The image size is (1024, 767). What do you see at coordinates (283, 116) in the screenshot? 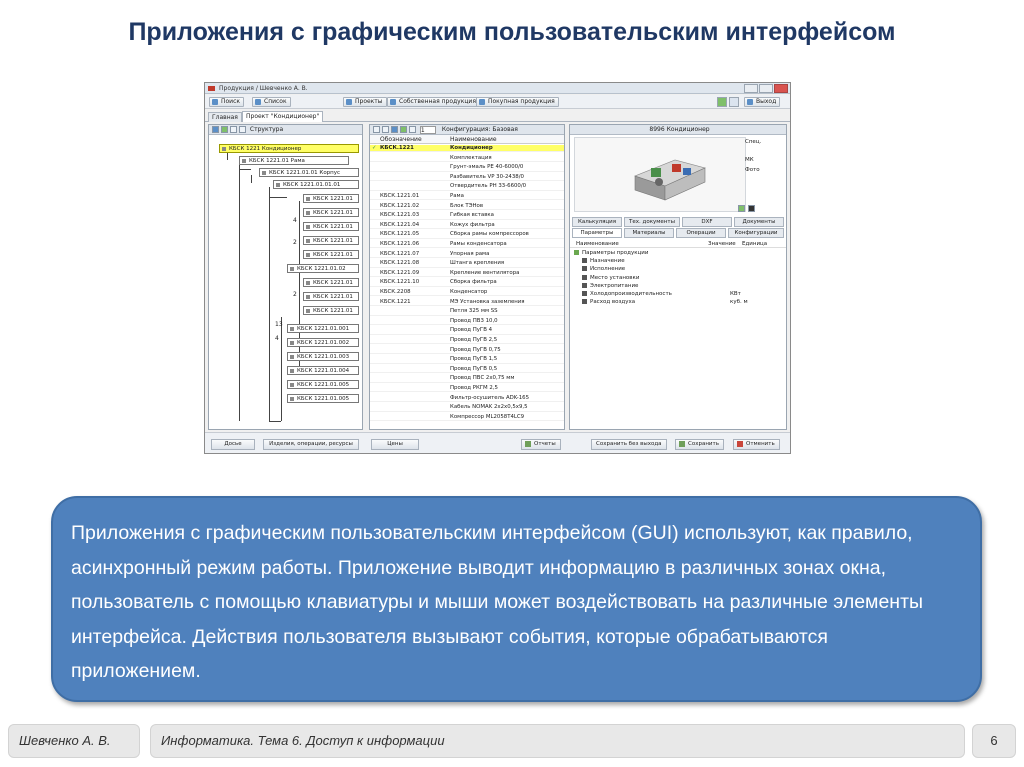
I see `tab-project: Проект "Кондиционер"` at bounding box center [283, 116].